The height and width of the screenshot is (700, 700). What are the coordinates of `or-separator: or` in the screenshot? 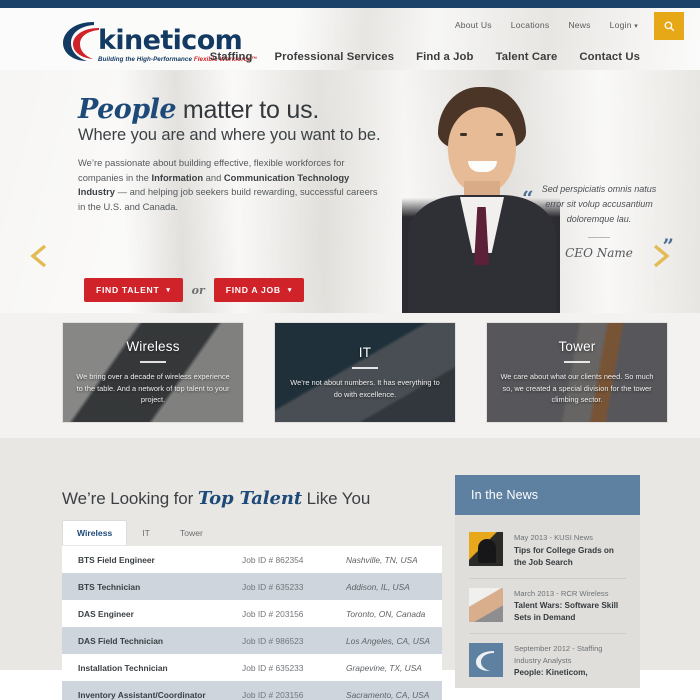 It's located at (198, 290).